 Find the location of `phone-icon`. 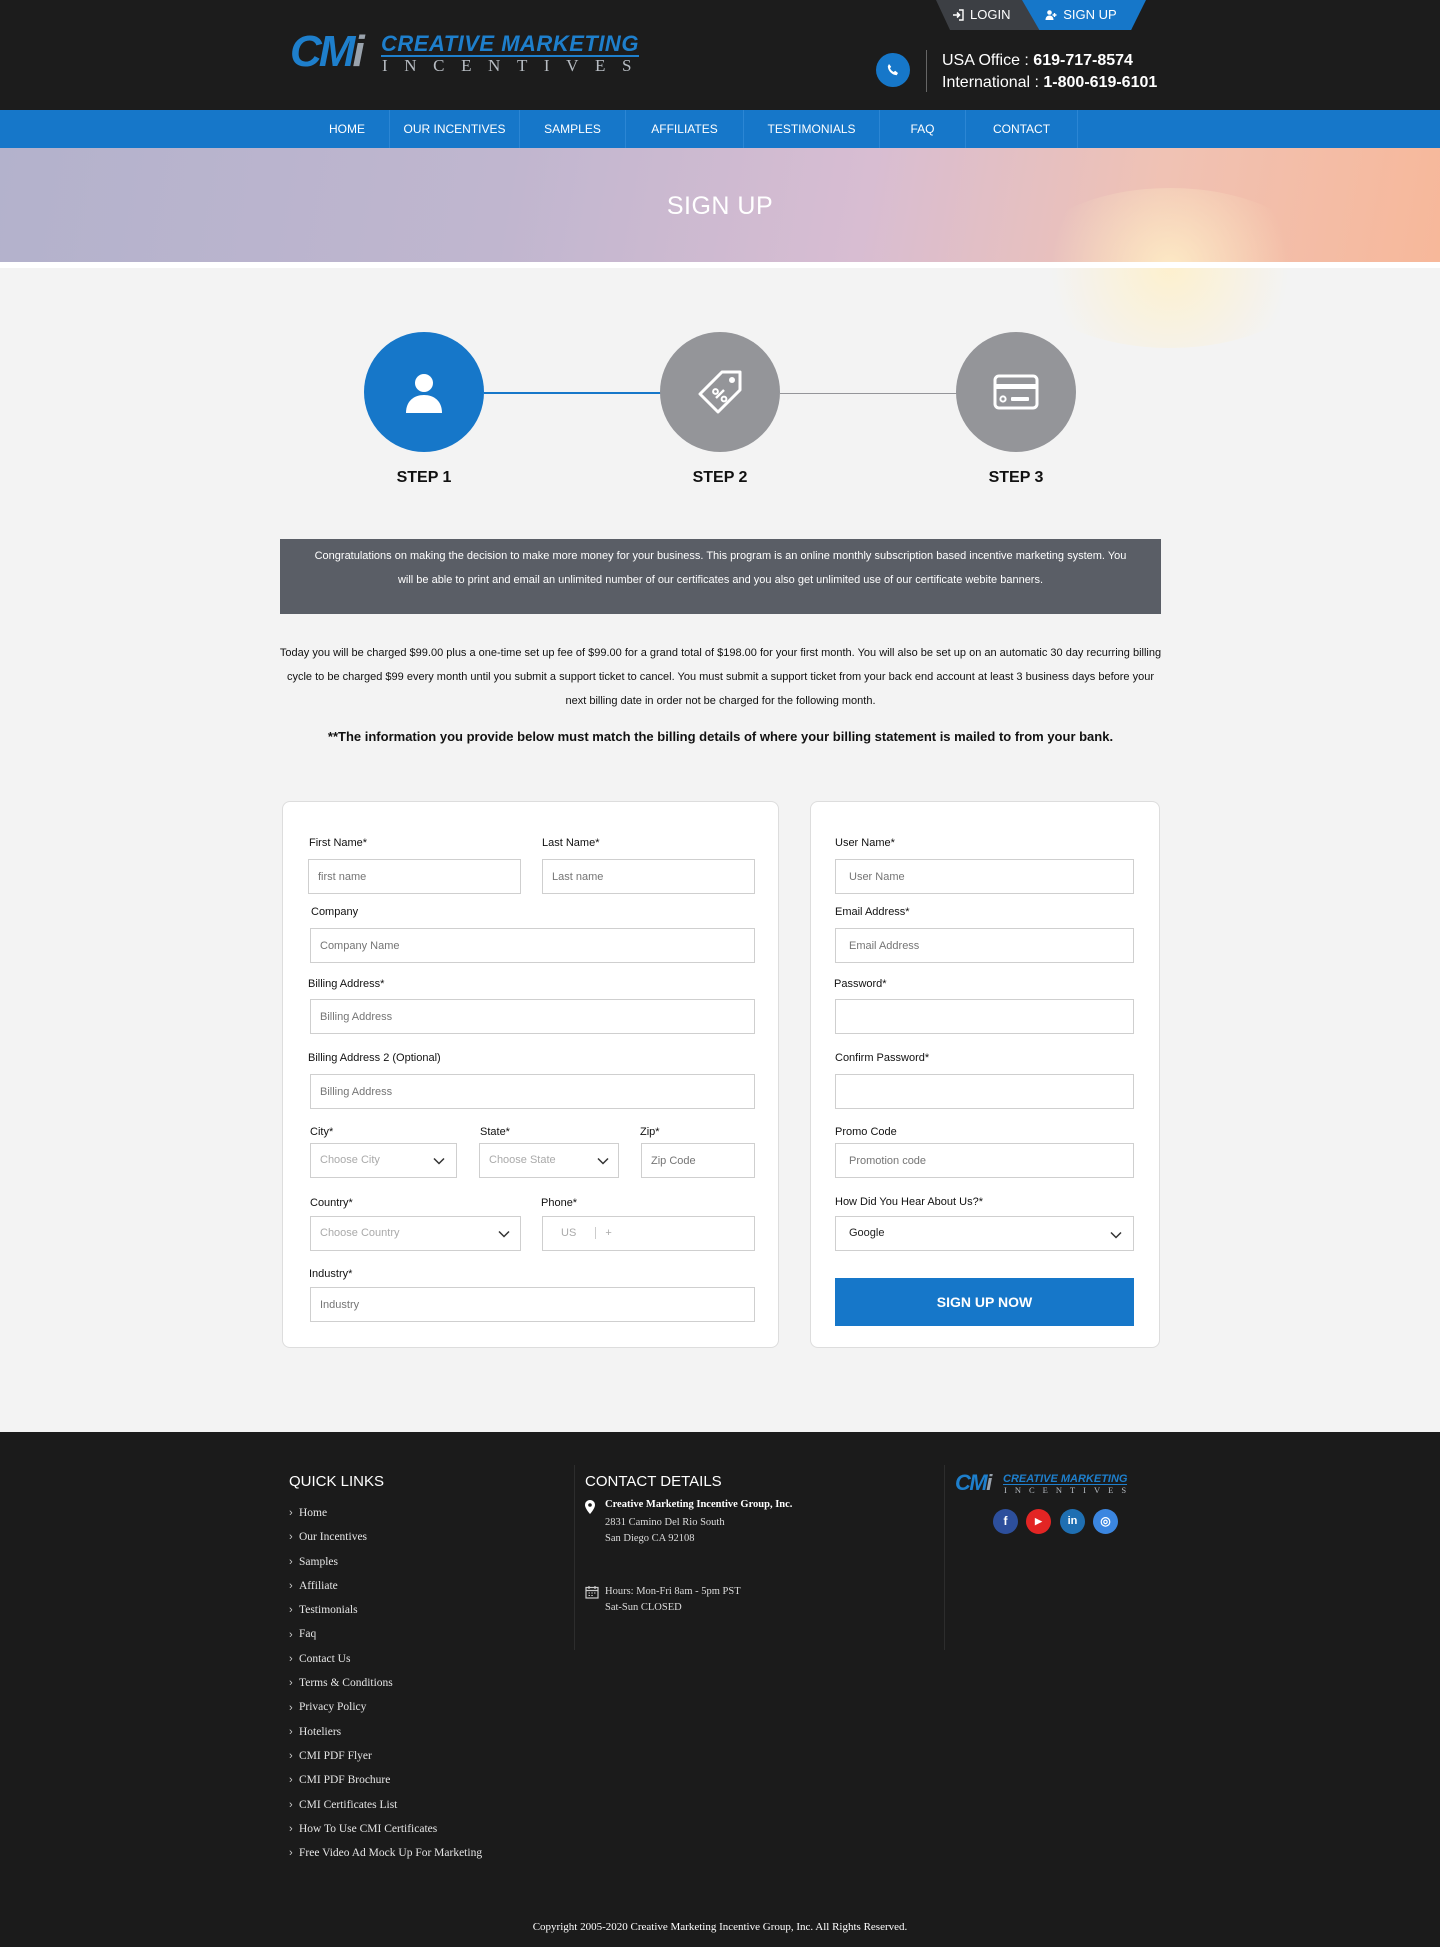

phone-icon is located at coordinates (893, 70).